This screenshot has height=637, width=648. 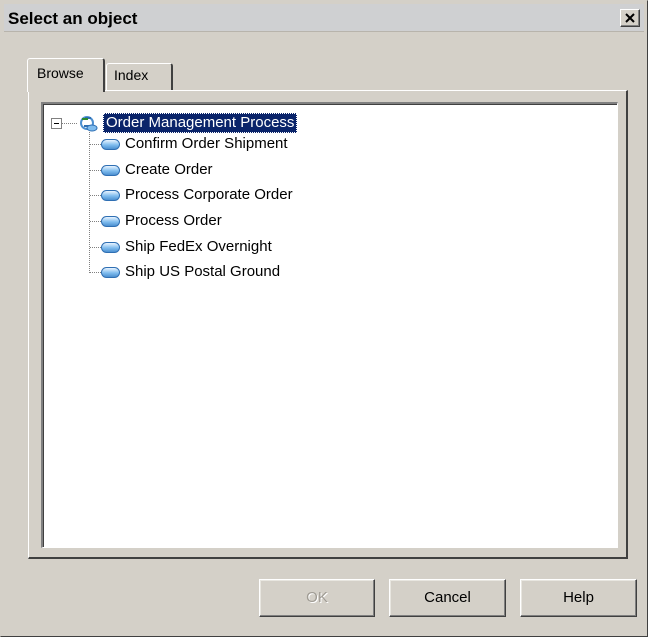 What do you see at coordinates (56, 123) in the screenshot?
I see `collapse-toggle` at bounding box center [56, 123].